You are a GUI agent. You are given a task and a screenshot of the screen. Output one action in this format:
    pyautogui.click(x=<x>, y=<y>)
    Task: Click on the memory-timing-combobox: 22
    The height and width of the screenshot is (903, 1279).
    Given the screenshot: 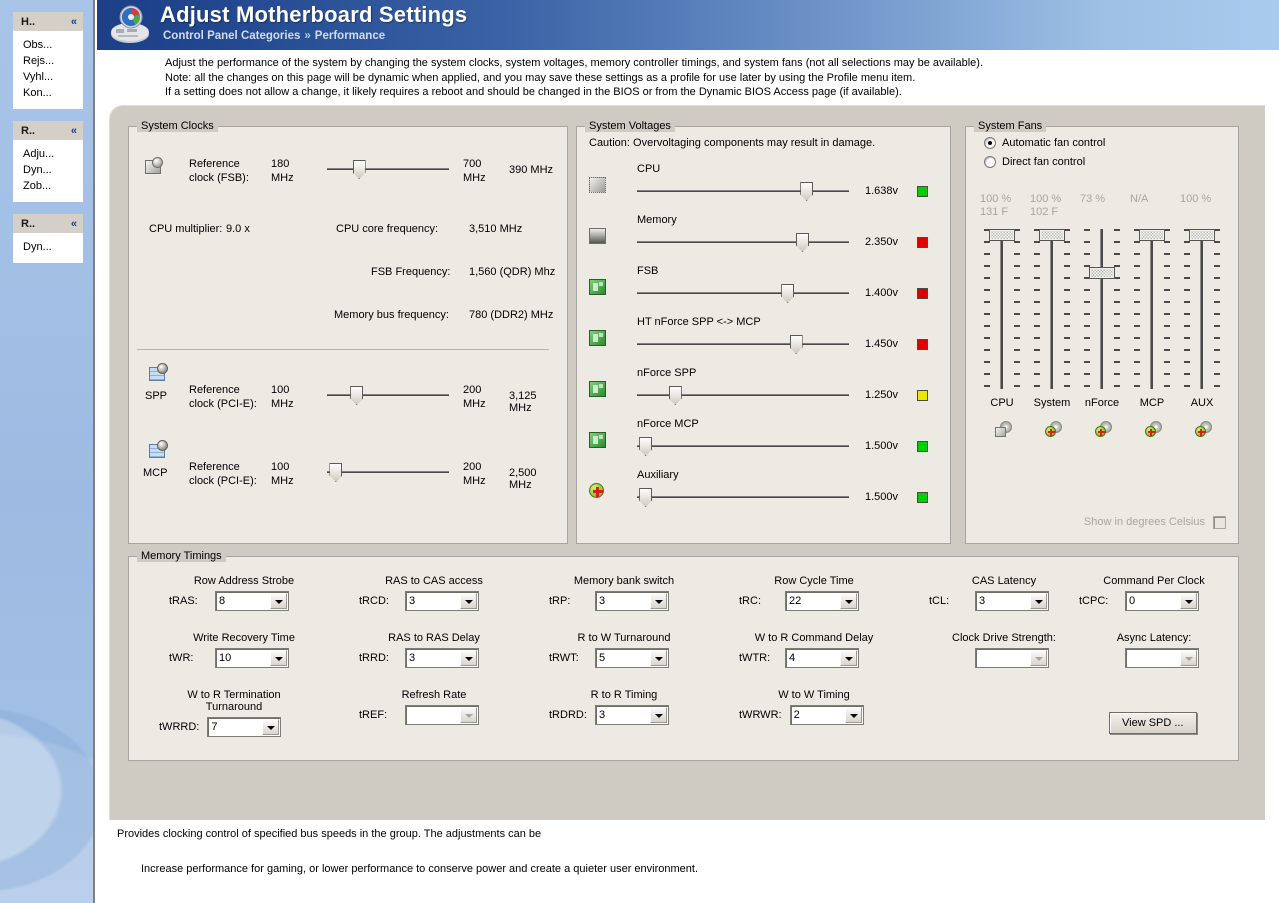 What is the action you would take?
    pyautogui.click(x=822, y=601)
    